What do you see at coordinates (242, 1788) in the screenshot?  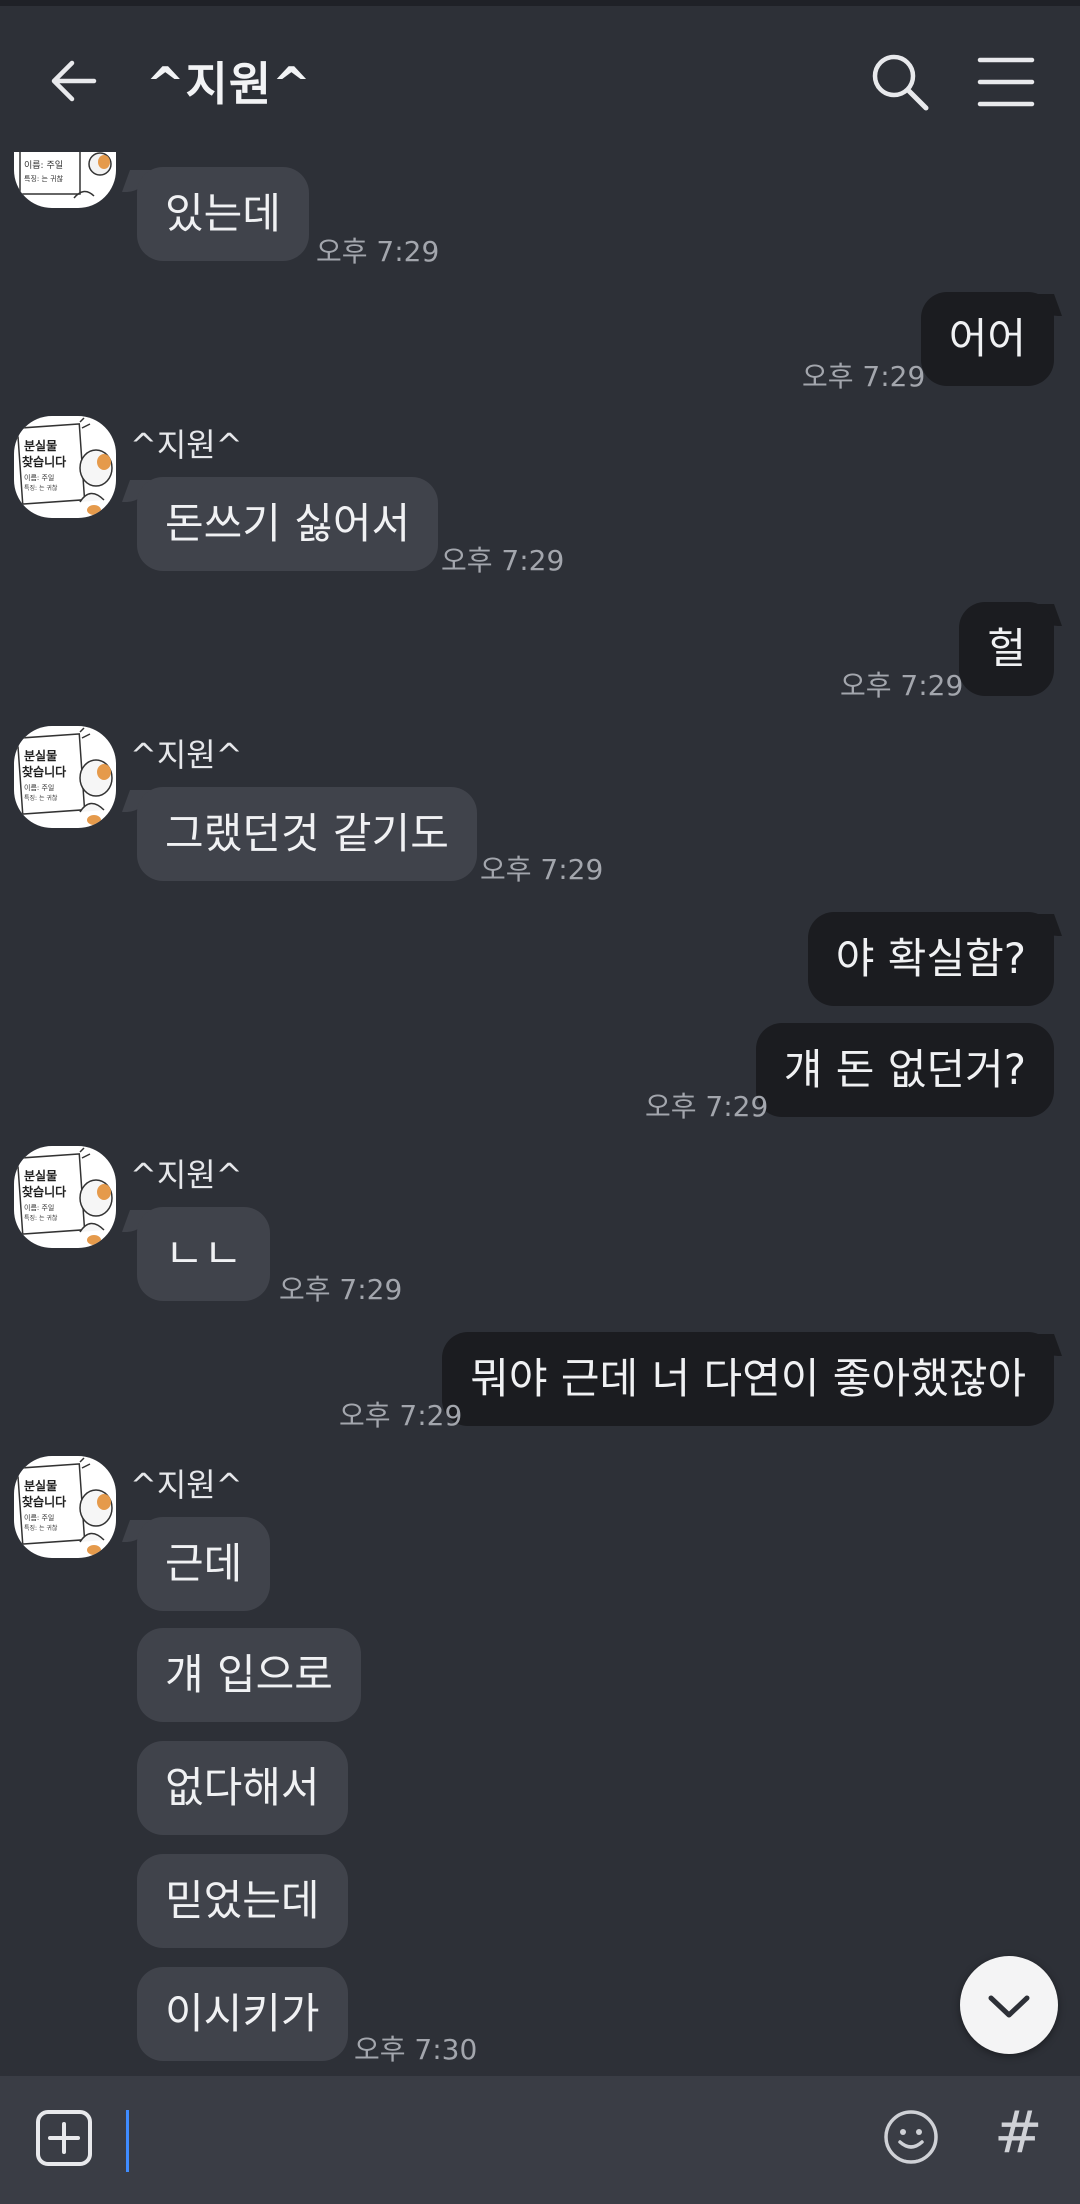 I see `message-bubble: 없다해서` at bounding box center [242, 1788].